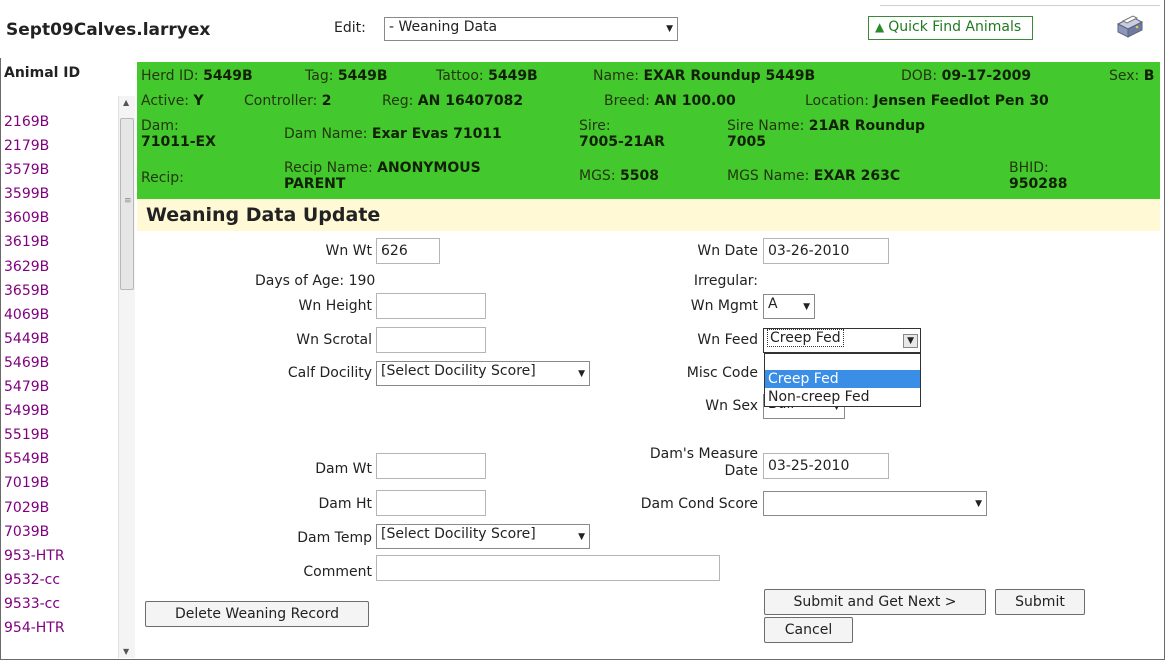  Describe the element at coordinates (126, 377) in the screenshot. I see `sidebar-scrollbar: ▲ ≡ ▼` at that location.